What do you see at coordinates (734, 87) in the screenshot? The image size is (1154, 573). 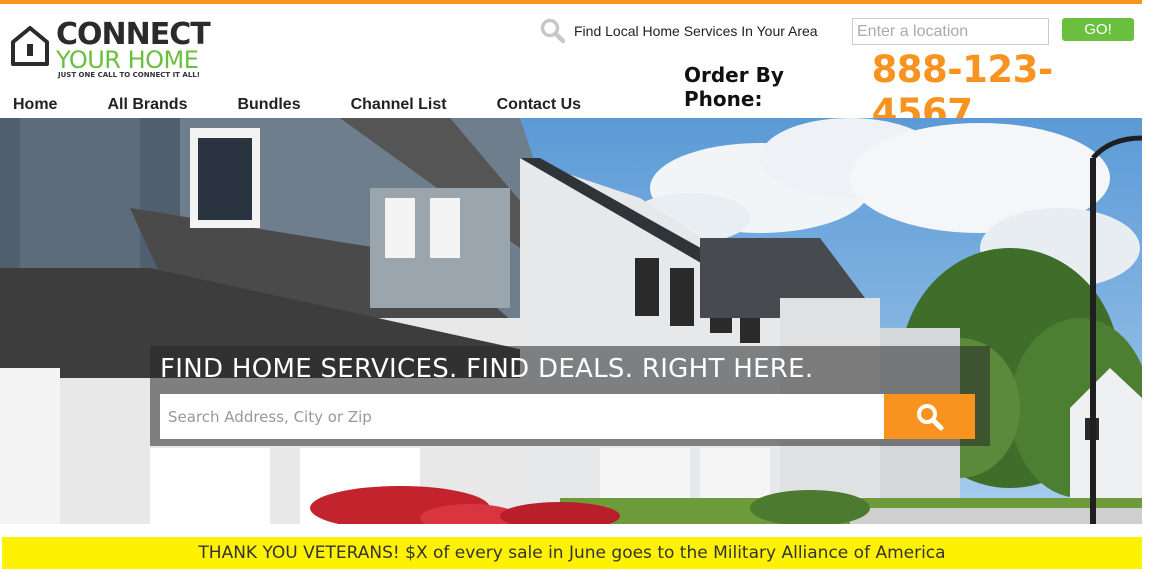 I see `order-by-phone-label: Order By Phone:` at bounding box center [734, 87].